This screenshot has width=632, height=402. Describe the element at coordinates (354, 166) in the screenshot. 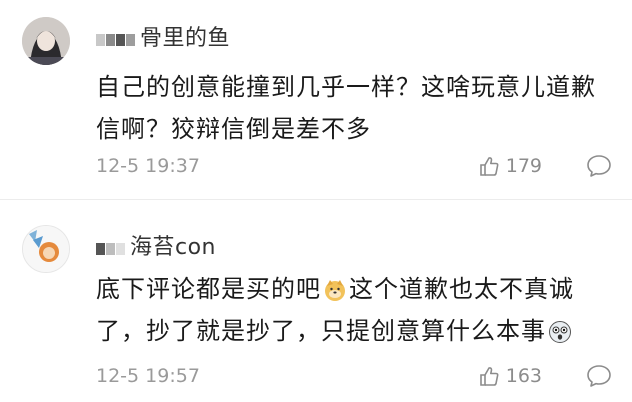

I see `comment-meta: 12-5 19:37 179` at that location.